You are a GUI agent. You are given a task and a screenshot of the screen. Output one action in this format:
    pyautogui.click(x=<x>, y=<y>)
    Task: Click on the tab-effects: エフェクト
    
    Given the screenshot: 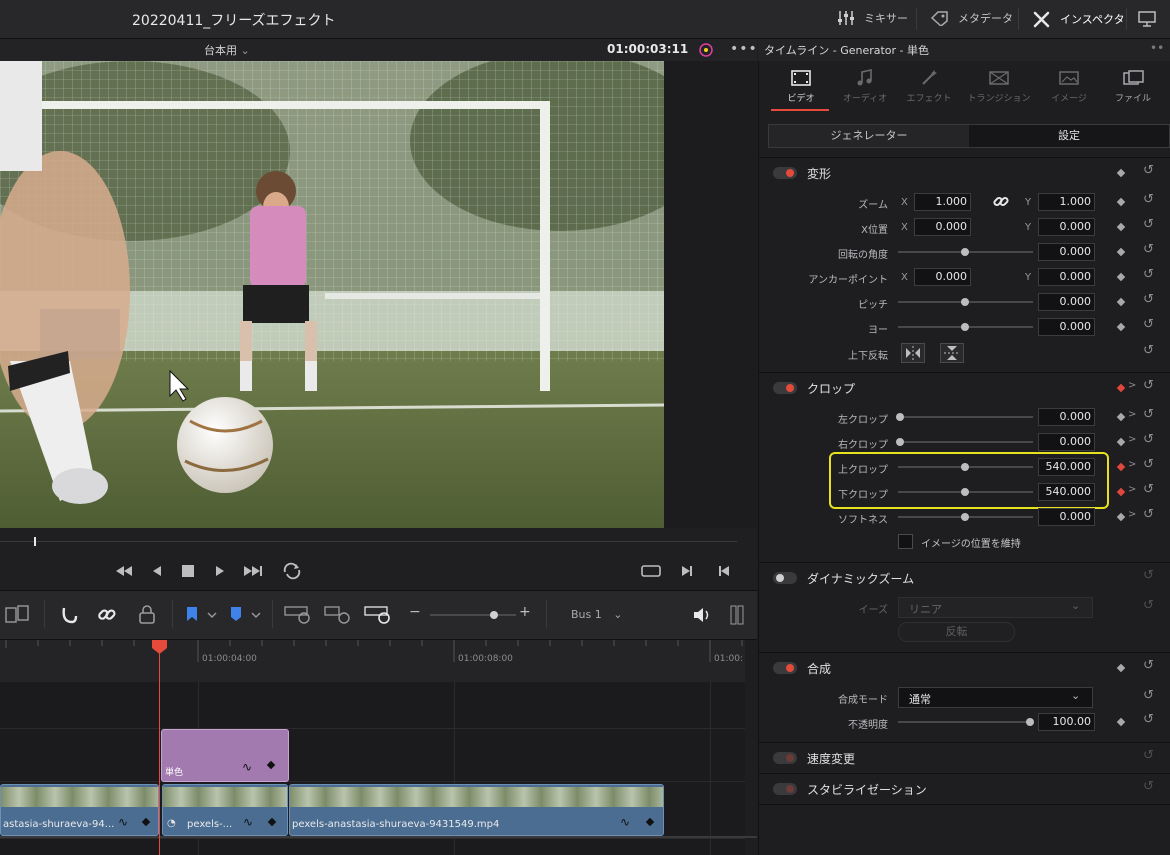 What is the action you would take?
    pyautogui.click(x=929, y=86)
    